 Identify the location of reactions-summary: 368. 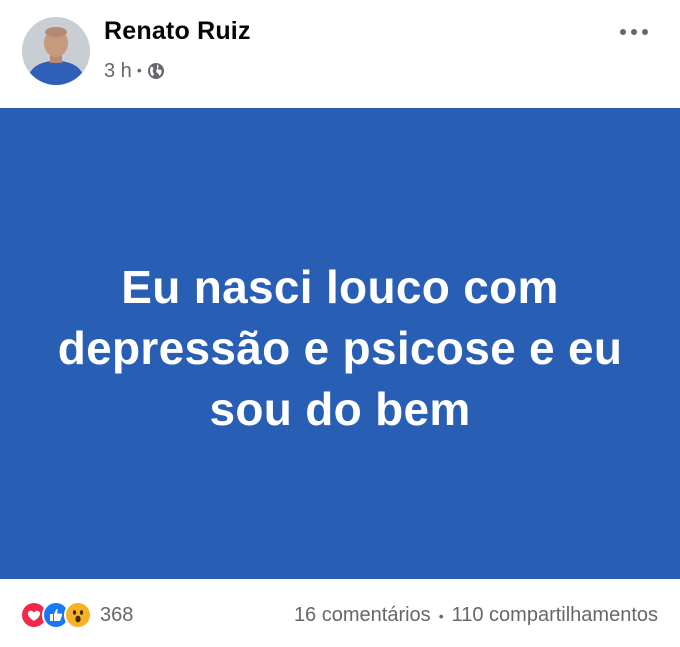
(76, 615).